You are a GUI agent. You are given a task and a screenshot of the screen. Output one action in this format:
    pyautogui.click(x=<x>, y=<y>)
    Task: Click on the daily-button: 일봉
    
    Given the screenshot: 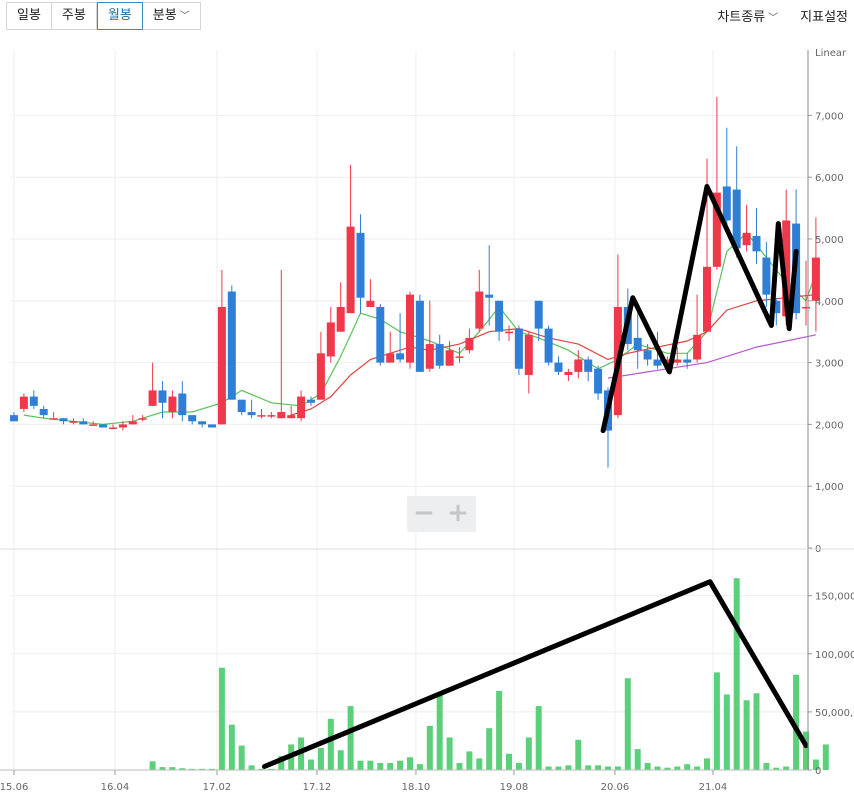 What is the action you would take?
    pyautogui.click(x=29, y=16)
    